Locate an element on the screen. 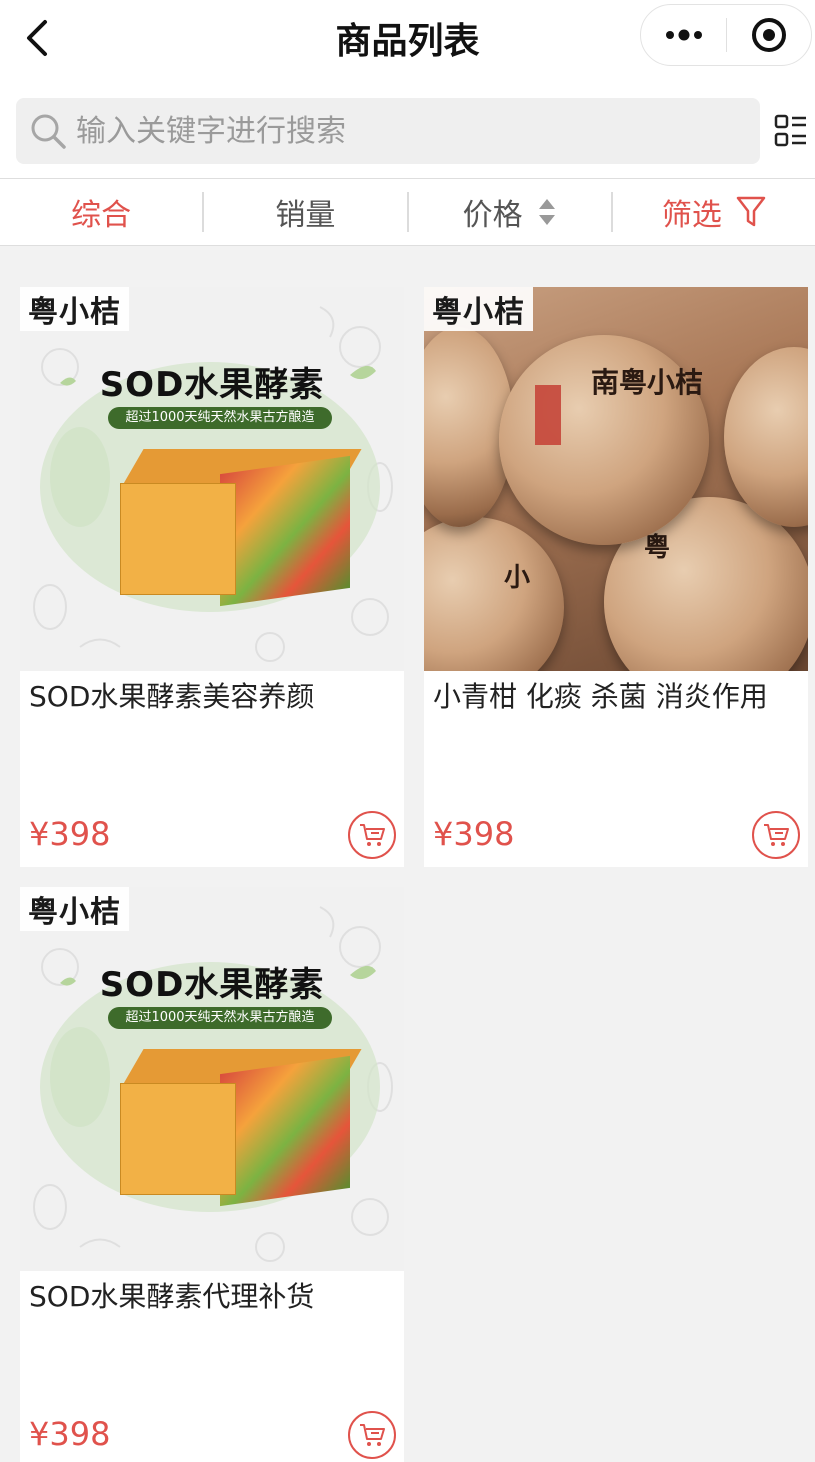  product-image: 小 粤 南粤小桔 粤小桔 is located at coordinates (616, 479).